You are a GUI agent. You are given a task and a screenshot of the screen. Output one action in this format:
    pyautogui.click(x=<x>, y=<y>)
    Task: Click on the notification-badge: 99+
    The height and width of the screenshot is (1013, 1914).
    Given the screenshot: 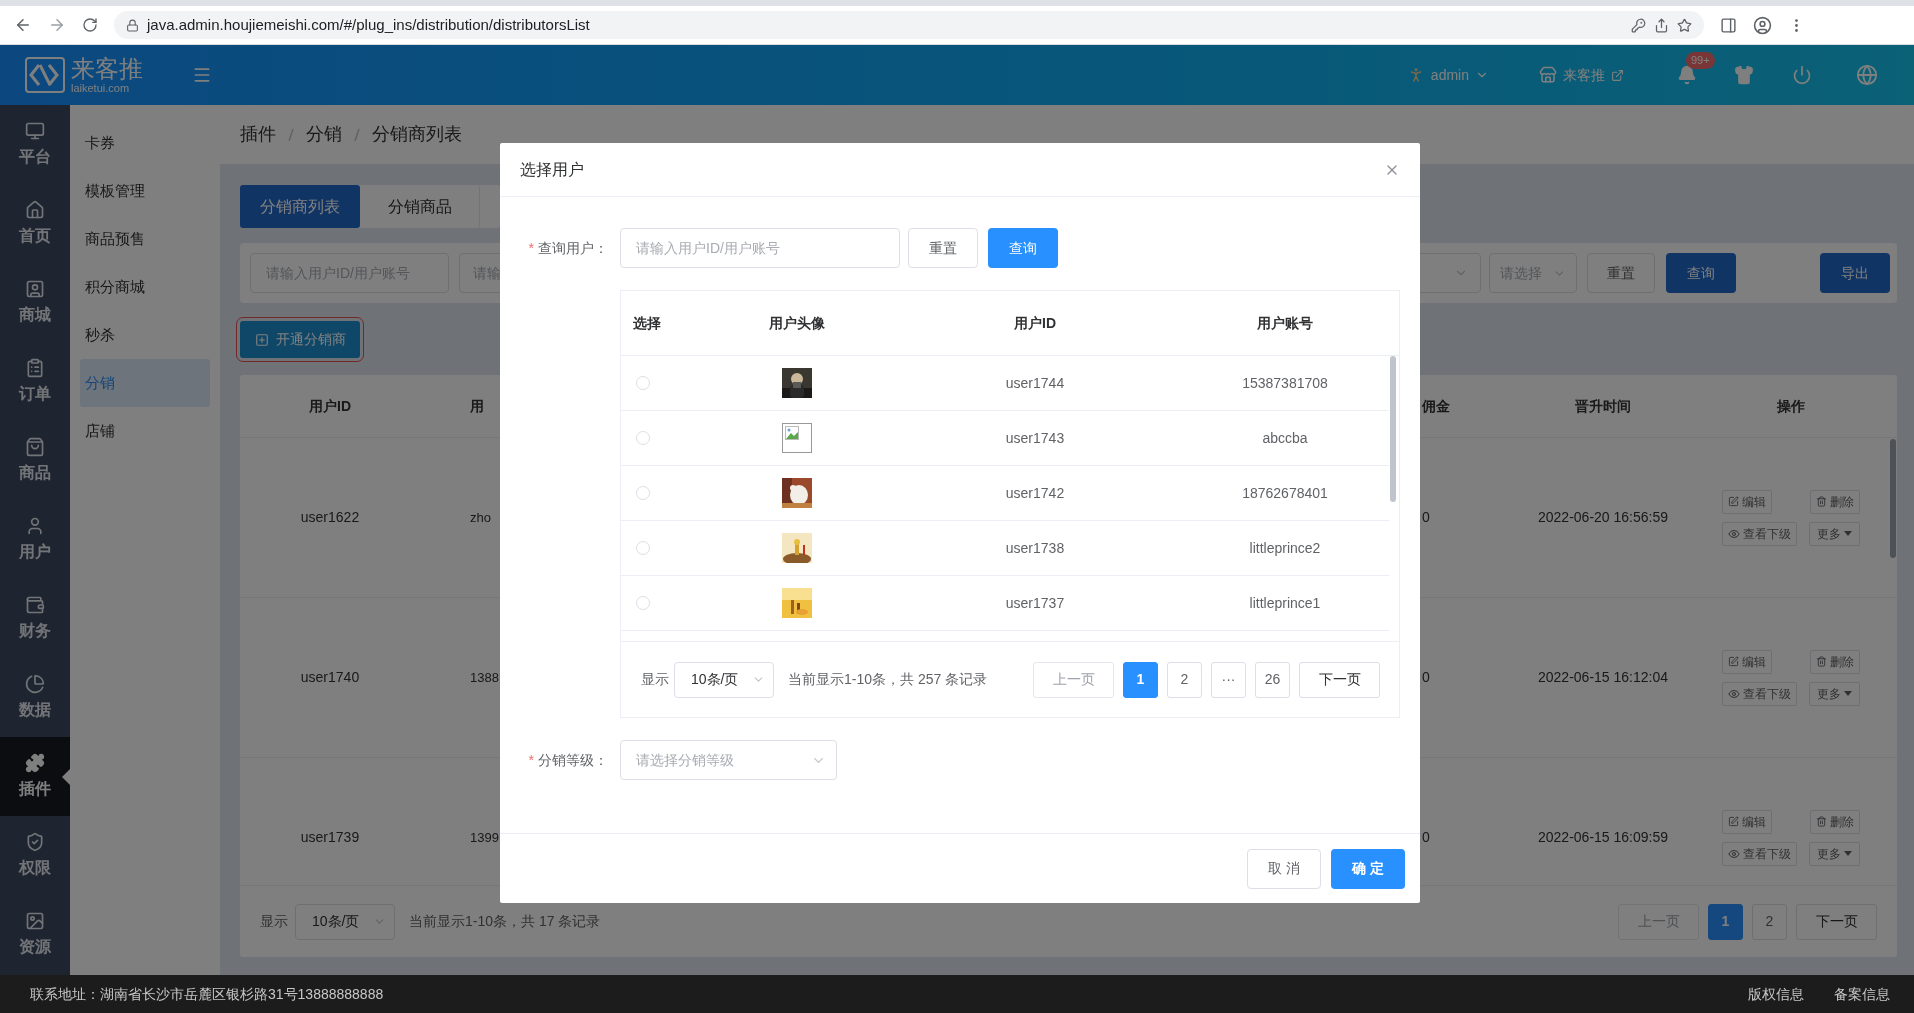 What is the action you would take?
    pyautogui.click(x=1700, y=60)
    